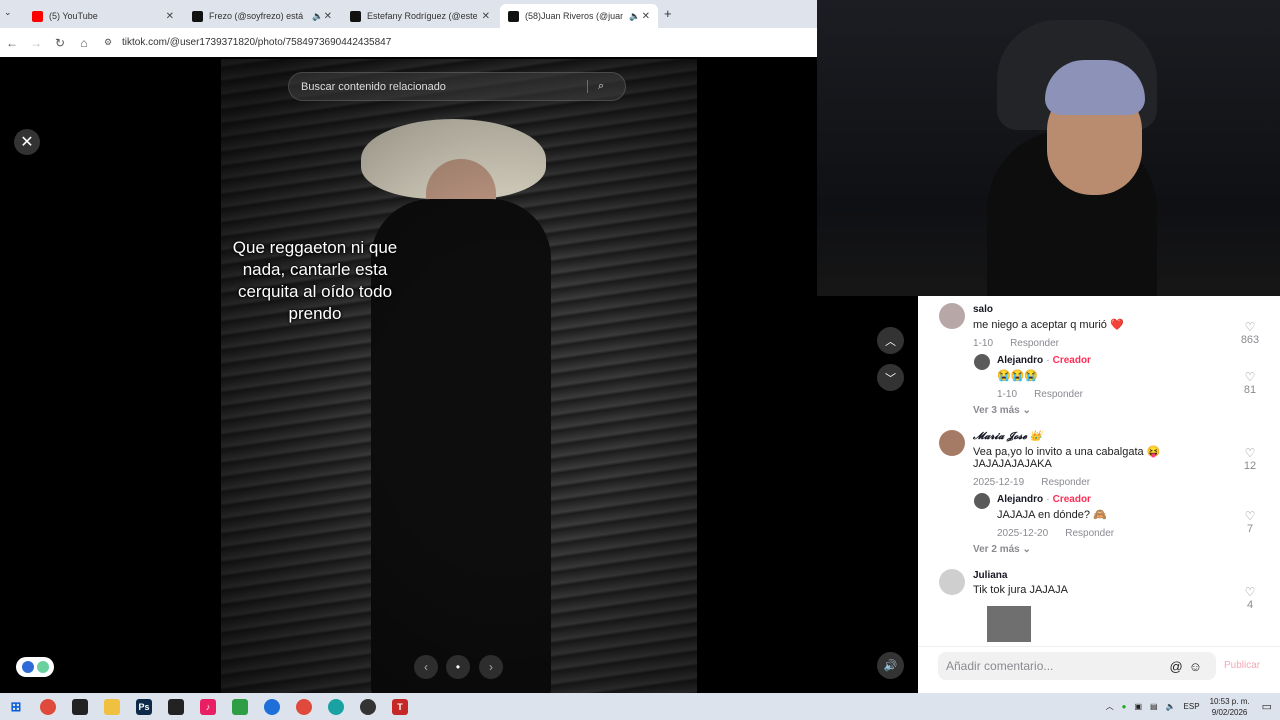  I want to click on app-icon: T, so click(400, 706).